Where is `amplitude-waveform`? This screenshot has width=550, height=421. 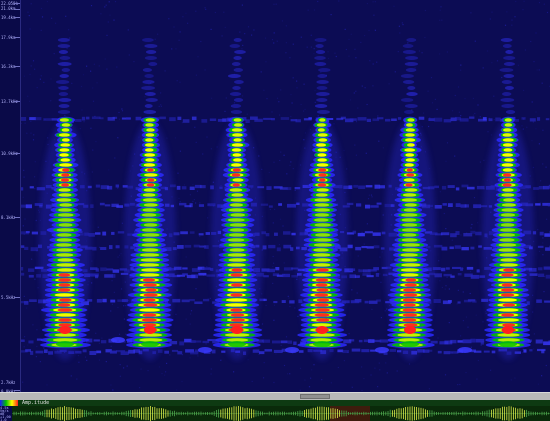 amplitude-waveform is located at coordinates (281, 413).